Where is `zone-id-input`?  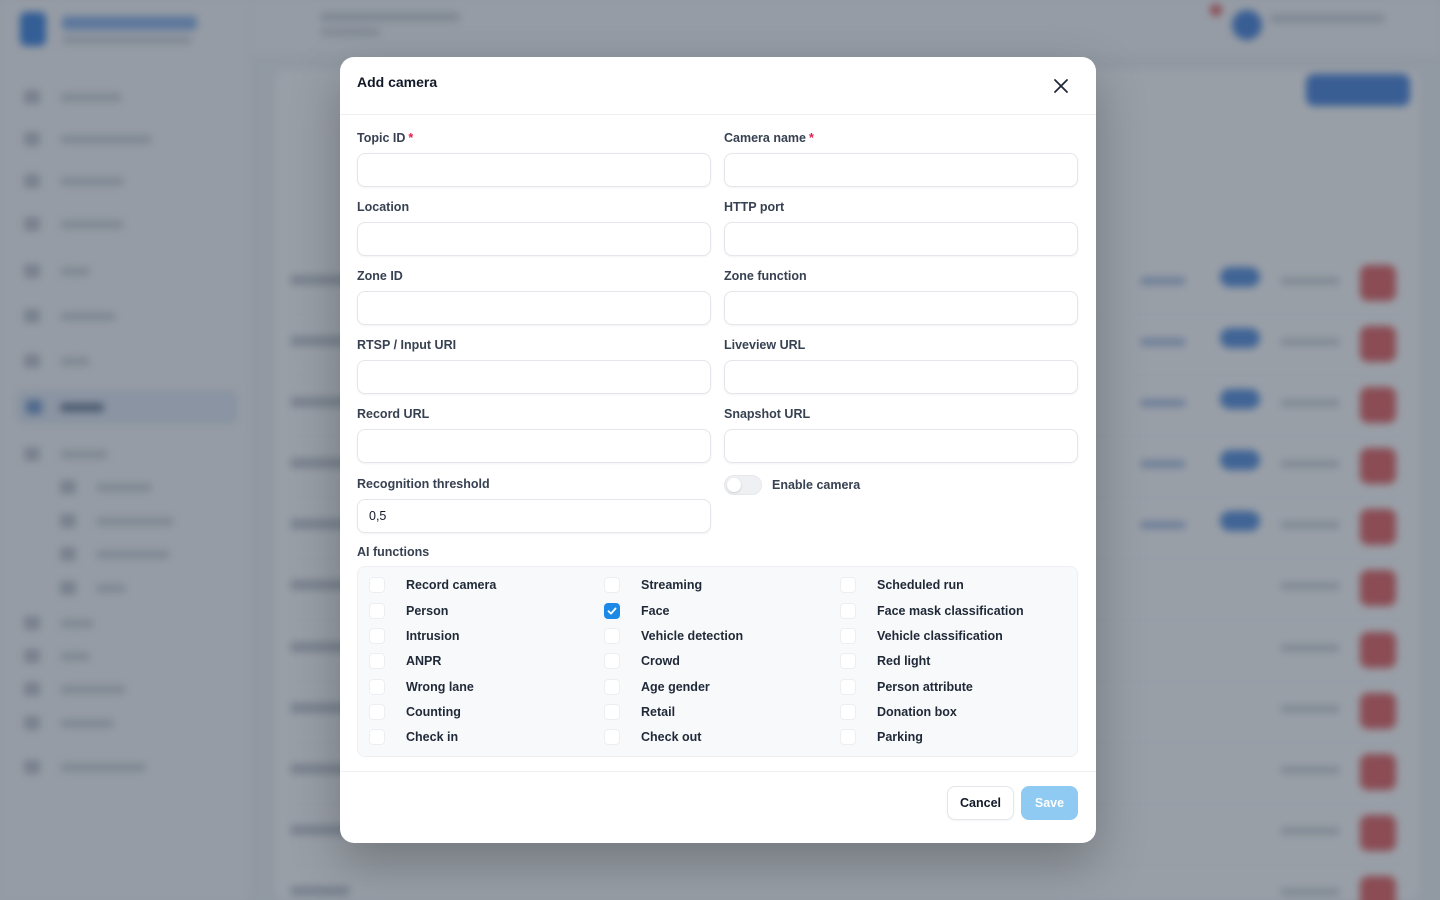 zone-id-input is located at coordinates (534, 308).